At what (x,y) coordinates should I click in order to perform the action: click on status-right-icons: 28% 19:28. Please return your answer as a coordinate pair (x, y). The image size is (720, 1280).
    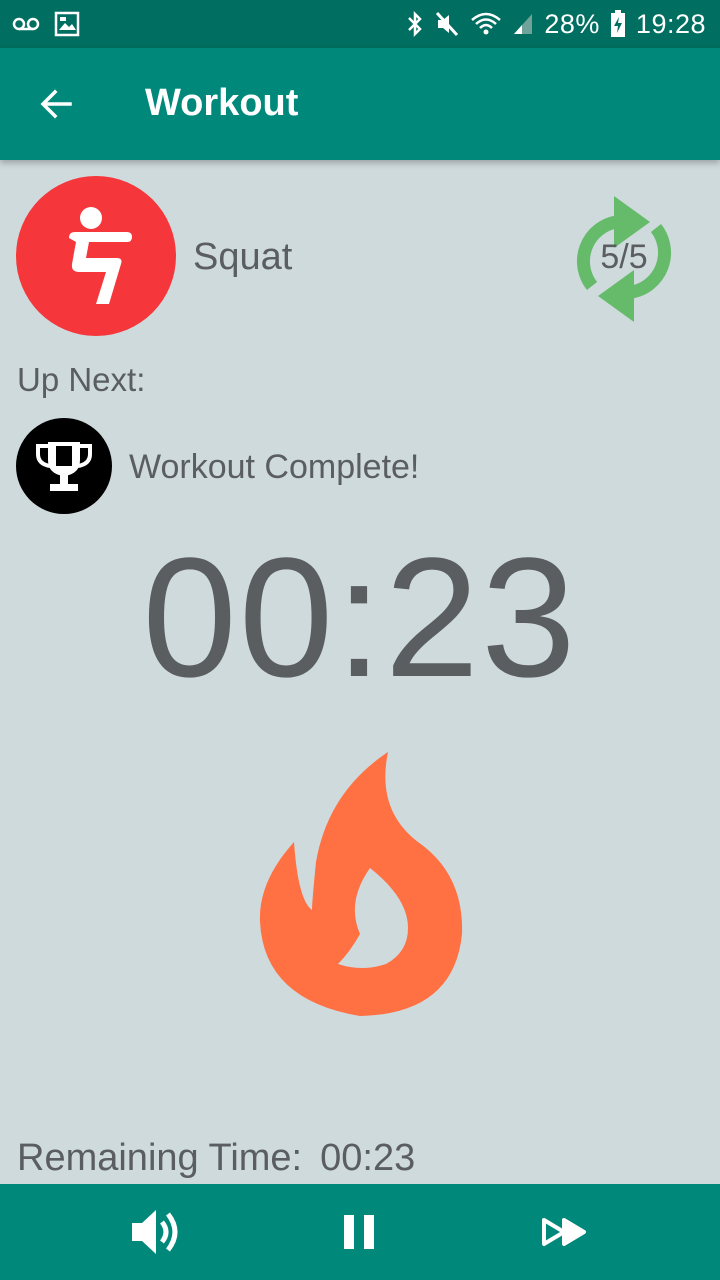
    Looking at the image, I should click on (556, 24).